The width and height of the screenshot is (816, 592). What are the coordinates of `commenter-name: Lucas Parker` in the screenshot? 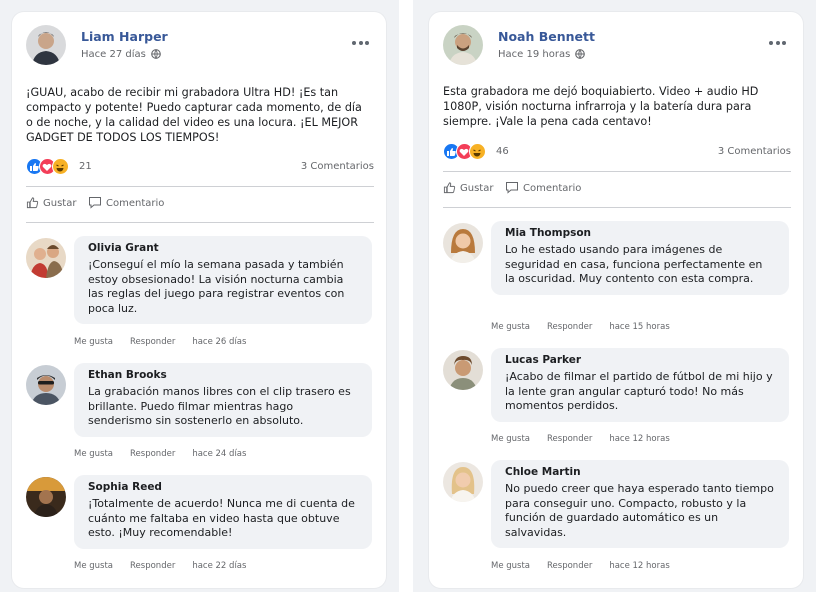 It's located at (640, 360).